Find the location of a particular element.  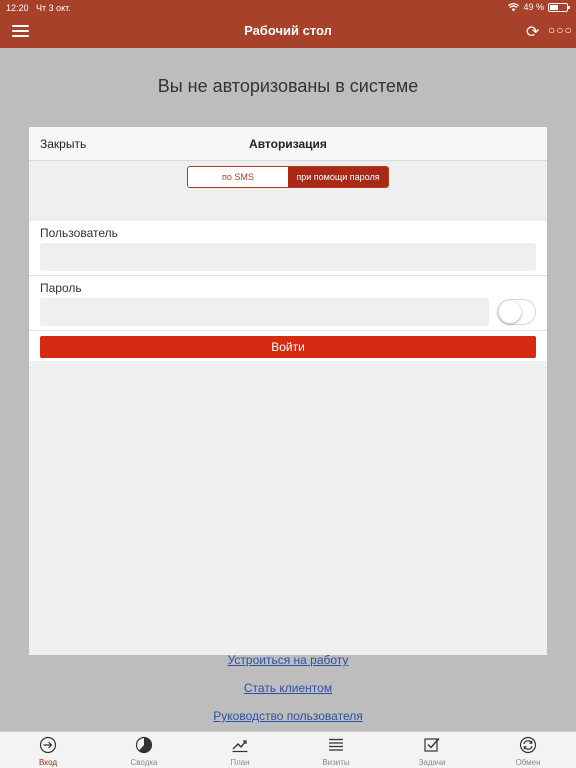

top-bar: 12:20 Чт 3 окт. 49 % Рабочий стол ⟳ ○○○ is located at coordinates (288, 24).